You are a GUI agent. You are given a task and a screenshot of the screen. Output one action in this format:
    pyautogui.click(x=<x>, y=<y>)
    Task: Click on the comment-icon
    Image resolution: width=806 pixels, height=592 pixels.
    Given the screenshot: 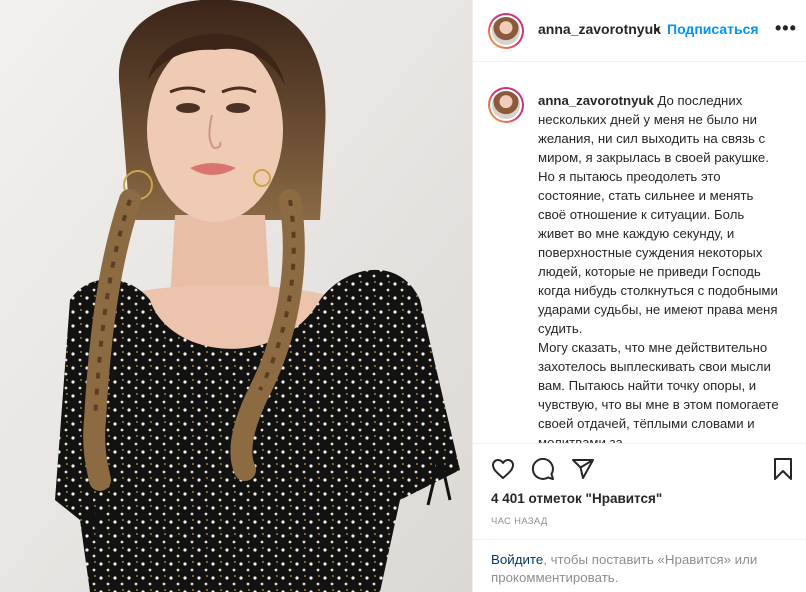 What is the action you would take?
    pyautogui.click(x=543, y=471)
    